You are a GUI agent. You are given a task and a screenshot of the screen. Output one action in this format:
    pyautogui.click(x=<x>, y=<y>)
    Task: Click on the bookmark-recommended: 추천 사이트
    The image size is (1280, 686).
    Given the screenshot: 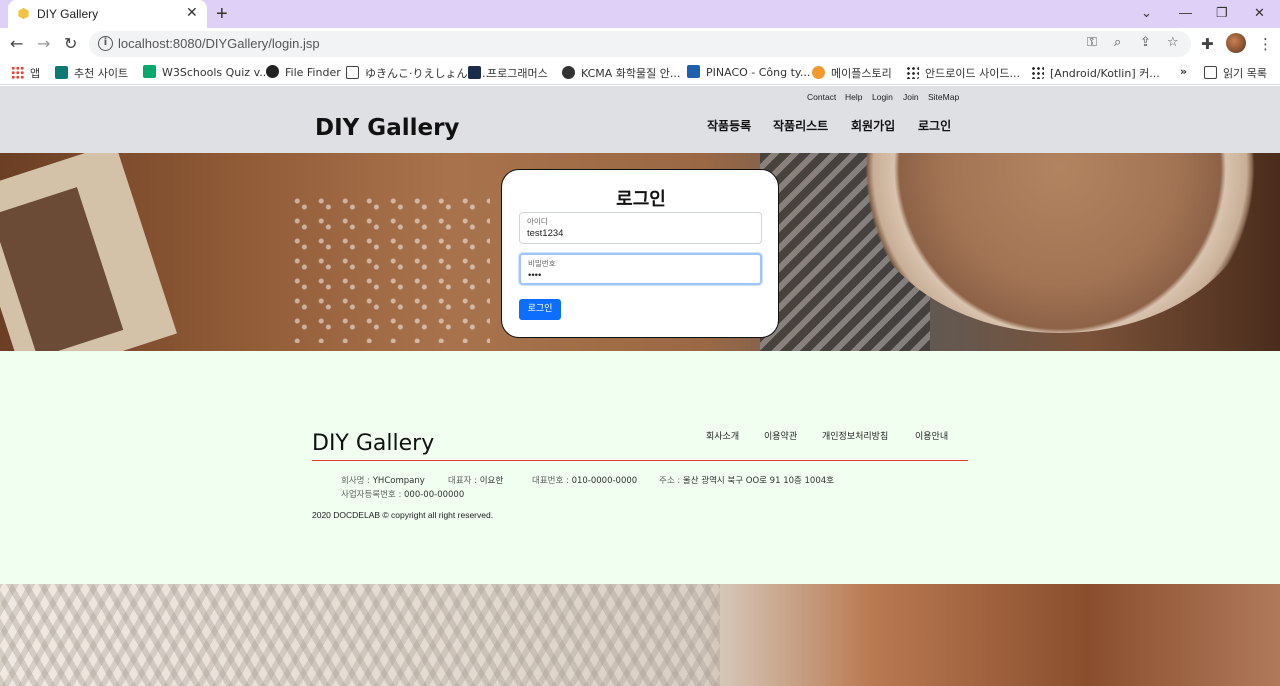 What is the action you would take?
    pyautogui.click(x=91, y=73)
    